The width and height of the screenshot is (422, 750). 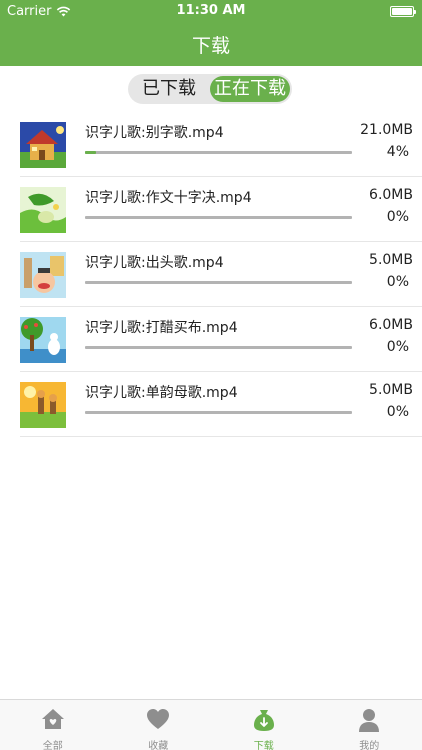 I want to click on tab-favorites: 收藏, so click(x=159, y=725).